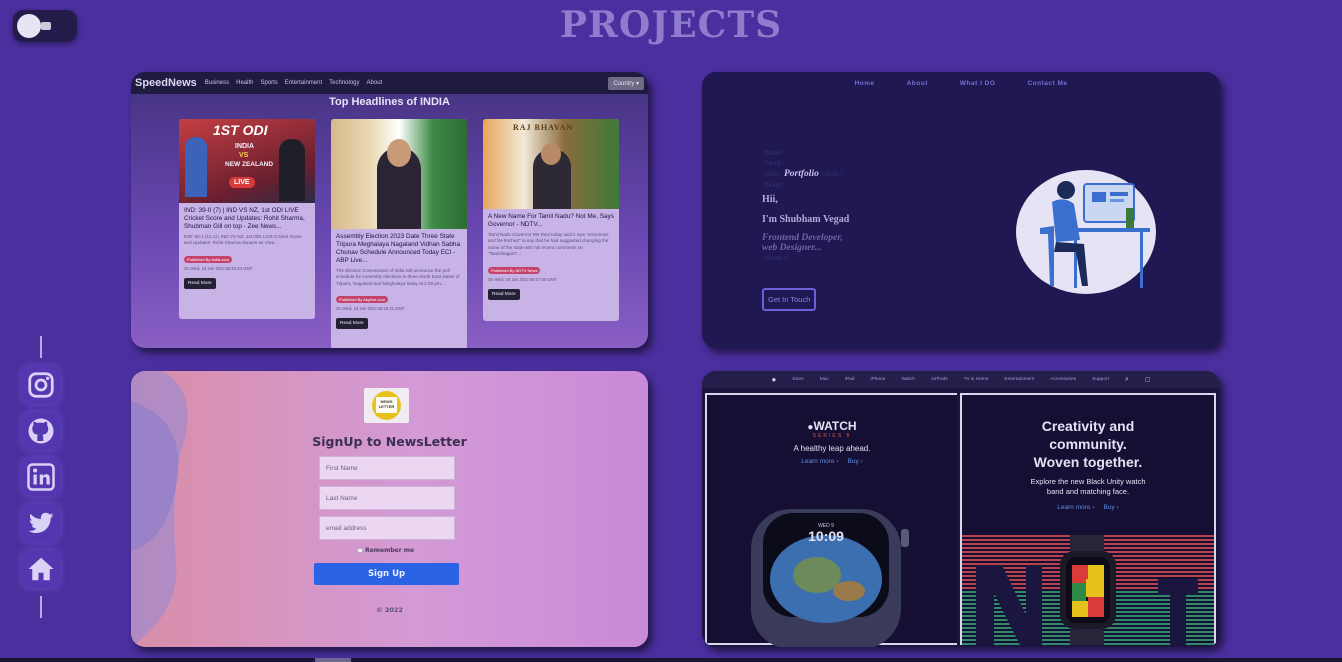 Image resolution: width=1342 pixels, height=662 pixels. I want to click on apple-nav-tv-home: TV & Home, so click(976, 379).